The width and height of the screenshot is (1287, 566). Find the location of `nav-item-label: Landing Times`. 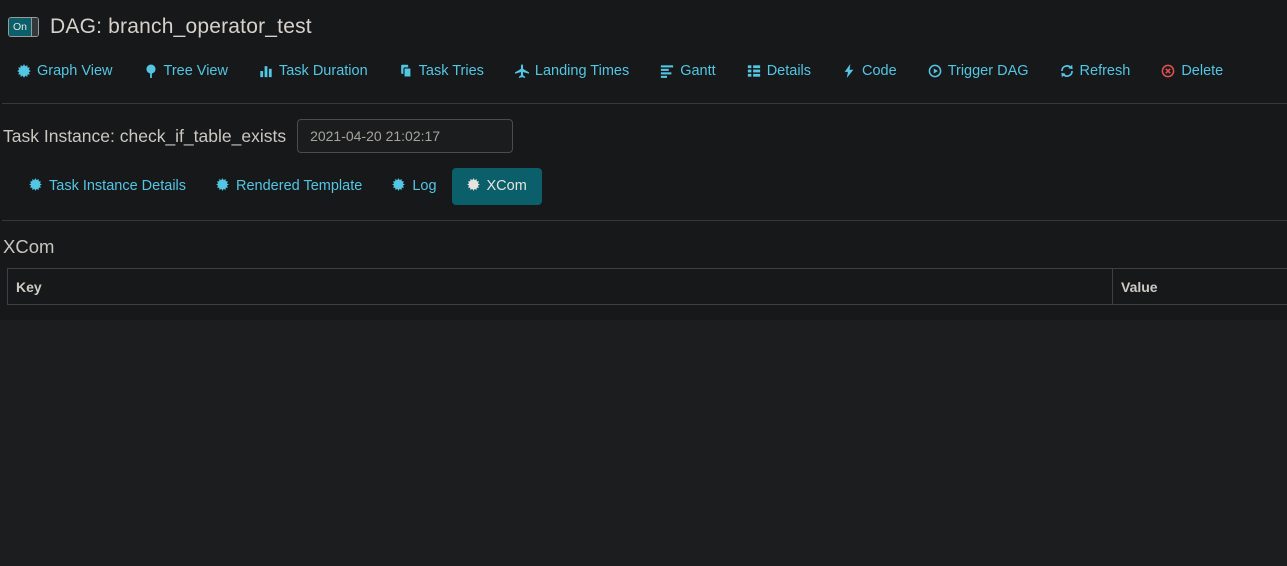

nav-item-label: Landing Times is located at coordinates (582, 70).